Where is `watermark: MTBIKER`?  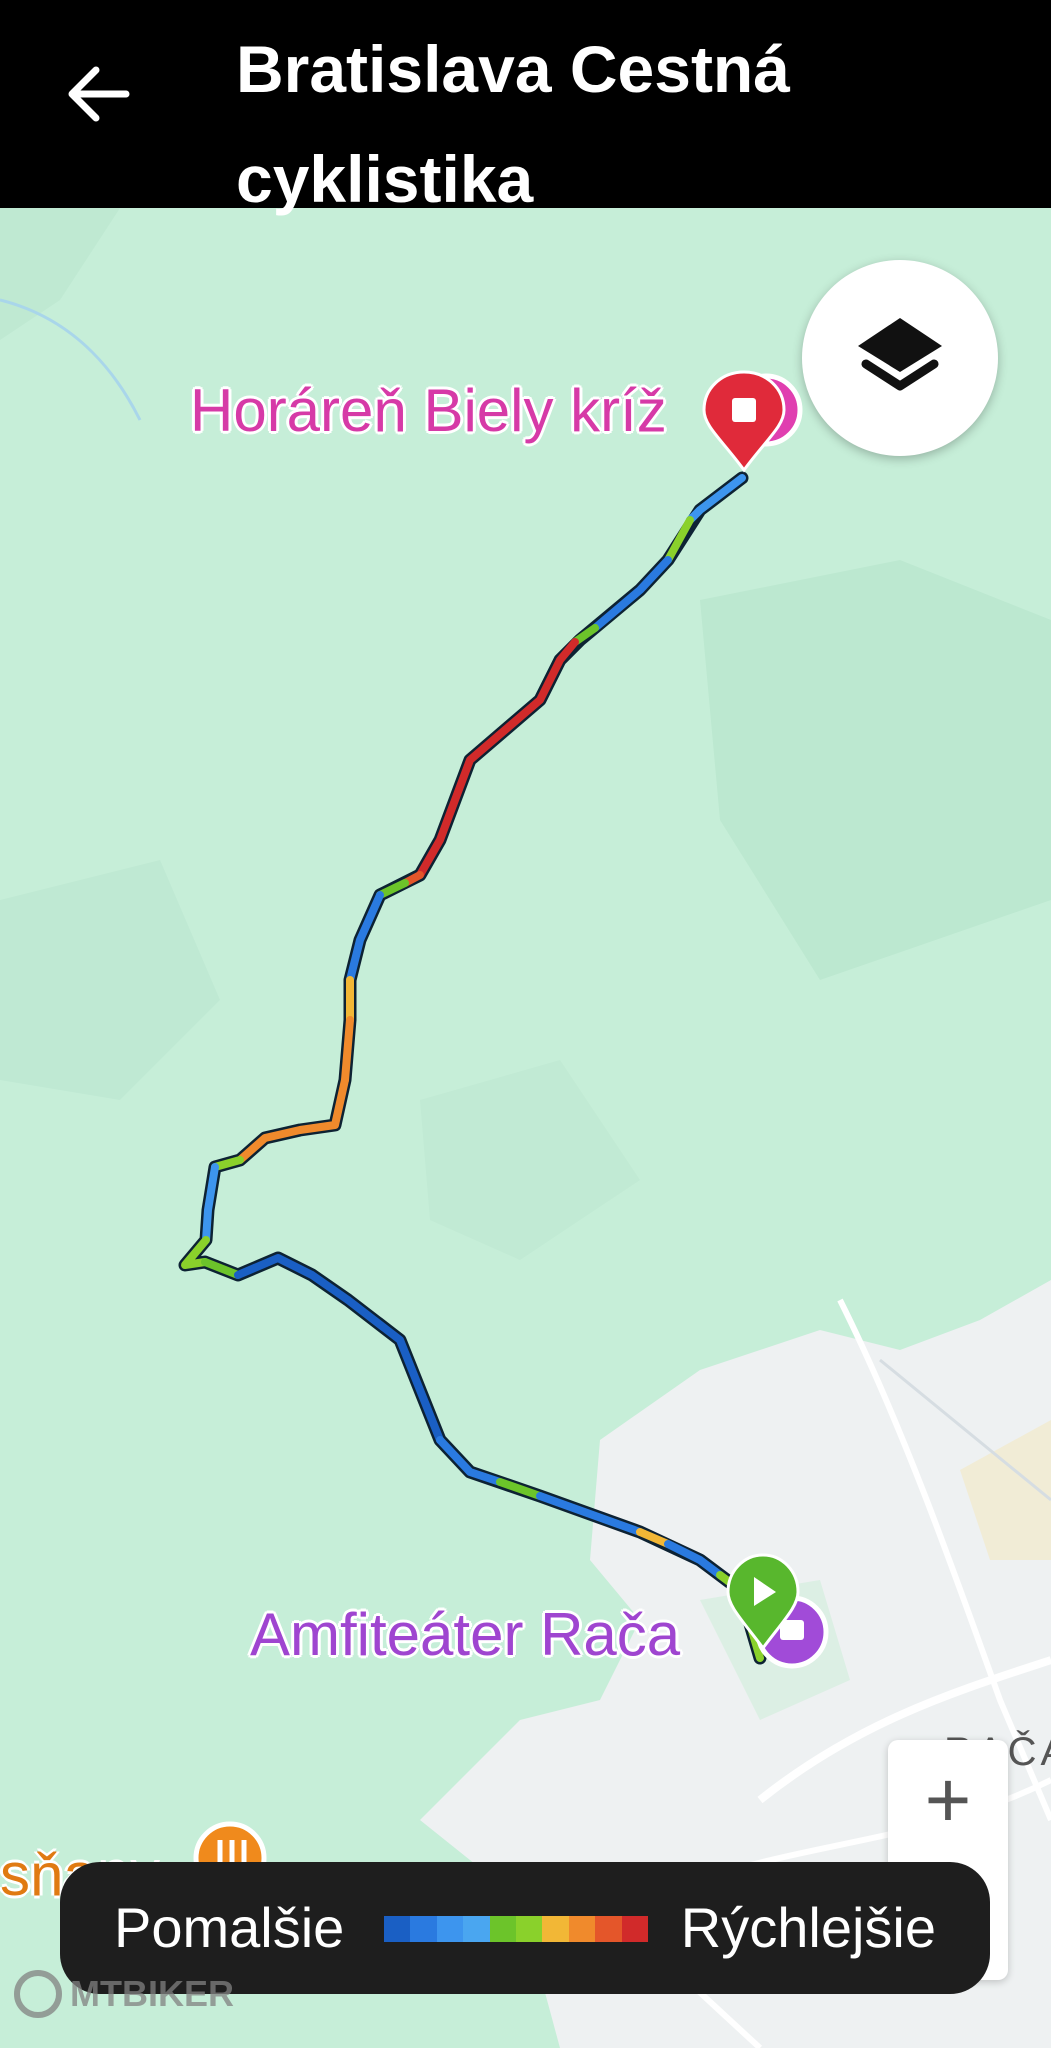
watermark: MTBIKER is located at coordinates (124, 1994).